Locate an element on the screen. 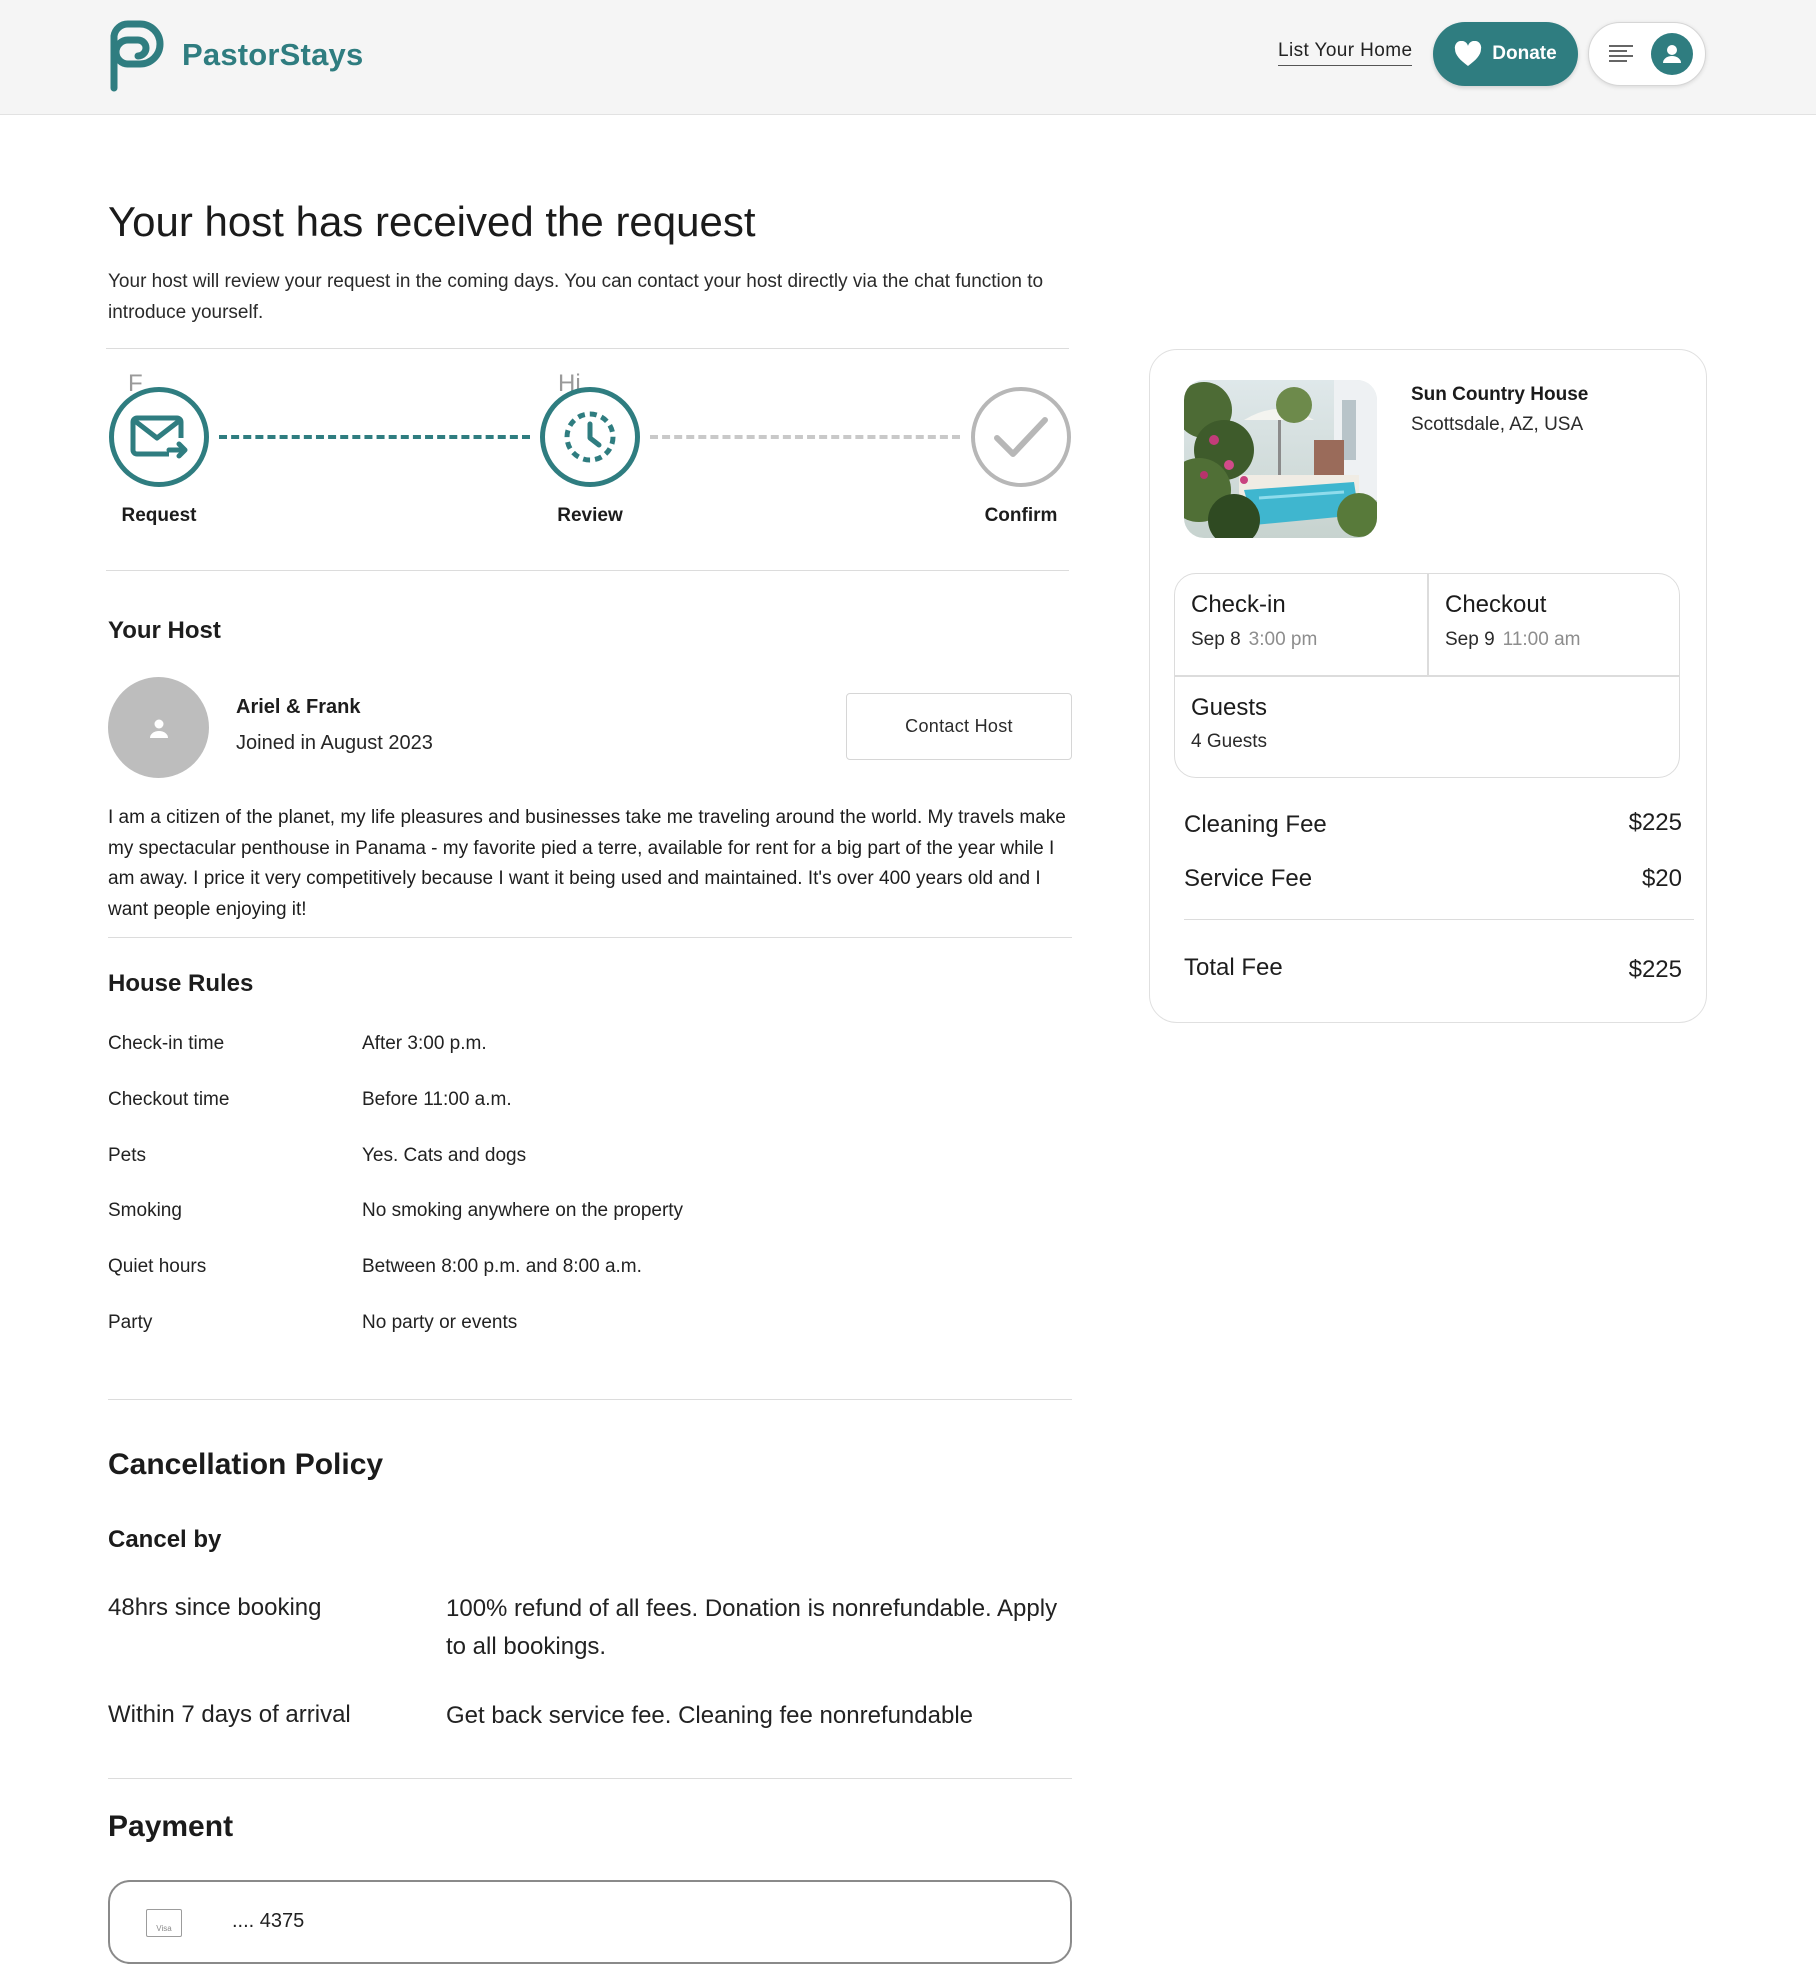 This screenshot has width=1816, height=1984. house-rules-heading: House Rules is located at coordinates (181, 983).